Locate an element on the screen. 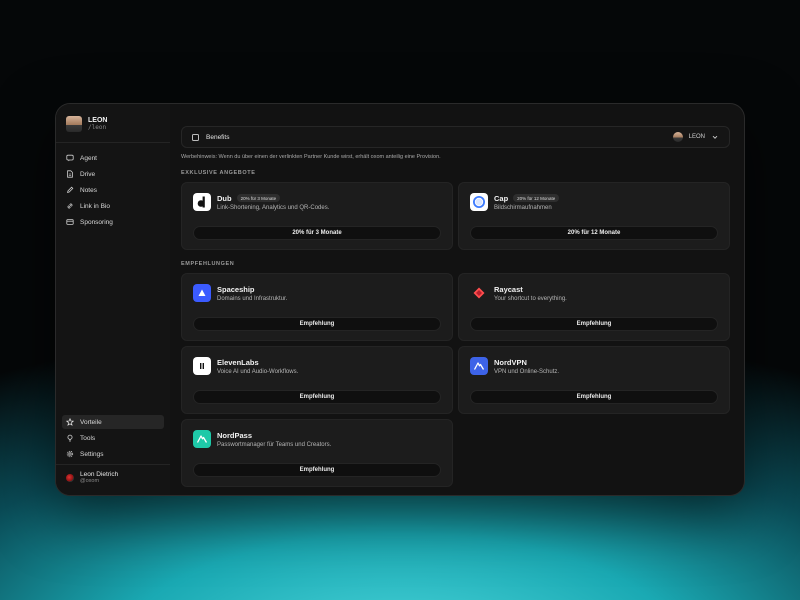 This screenshot has width=800, height=600. sidebar-item-tools: Tools is located at coordinates (113, 438).